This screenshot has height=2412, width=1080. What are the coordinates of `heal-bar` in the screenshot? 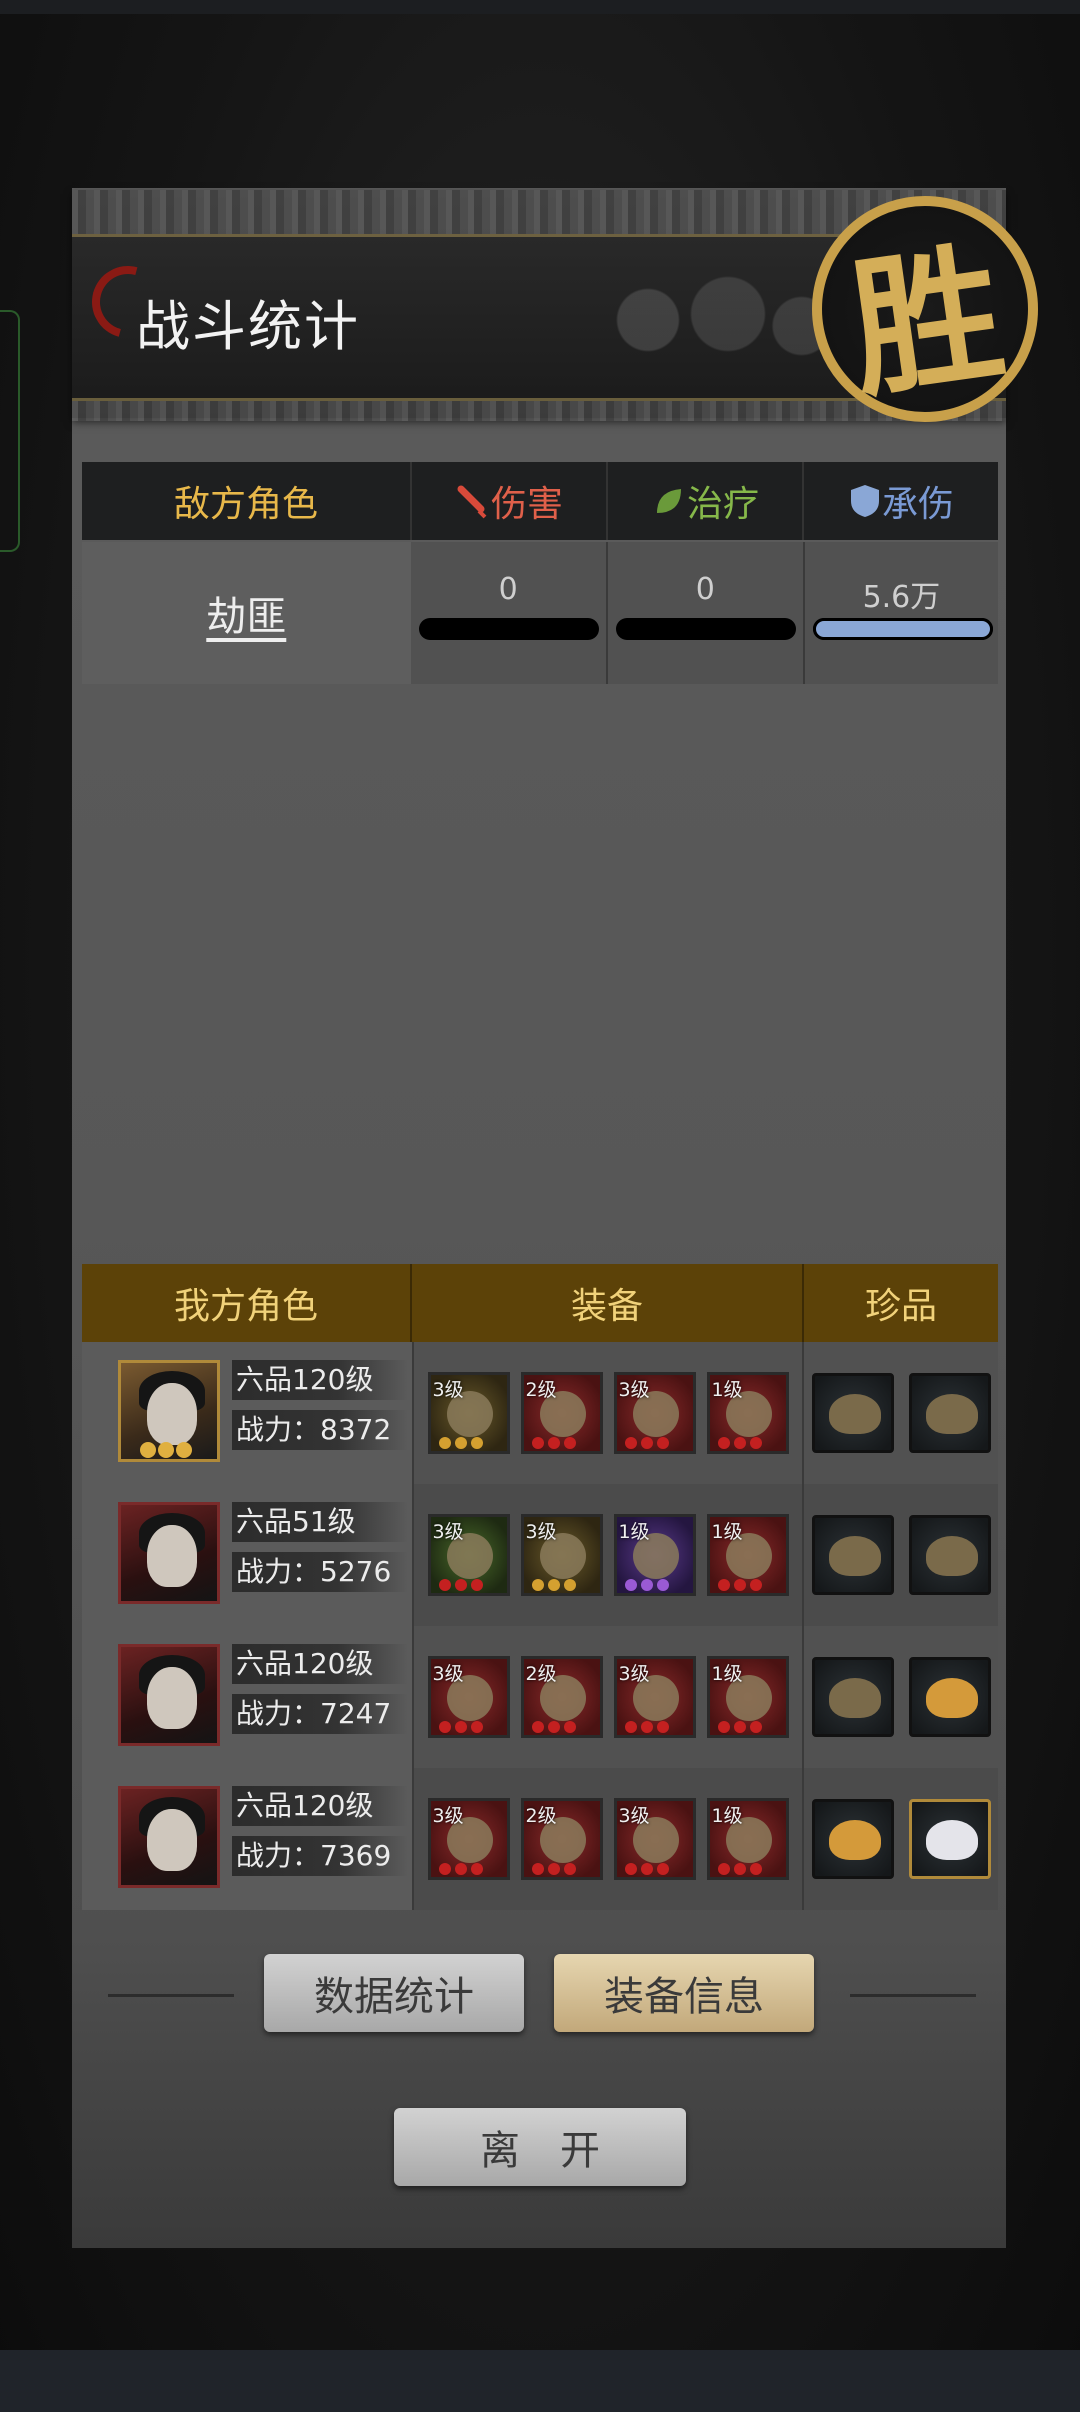 It's located at (705, 629).